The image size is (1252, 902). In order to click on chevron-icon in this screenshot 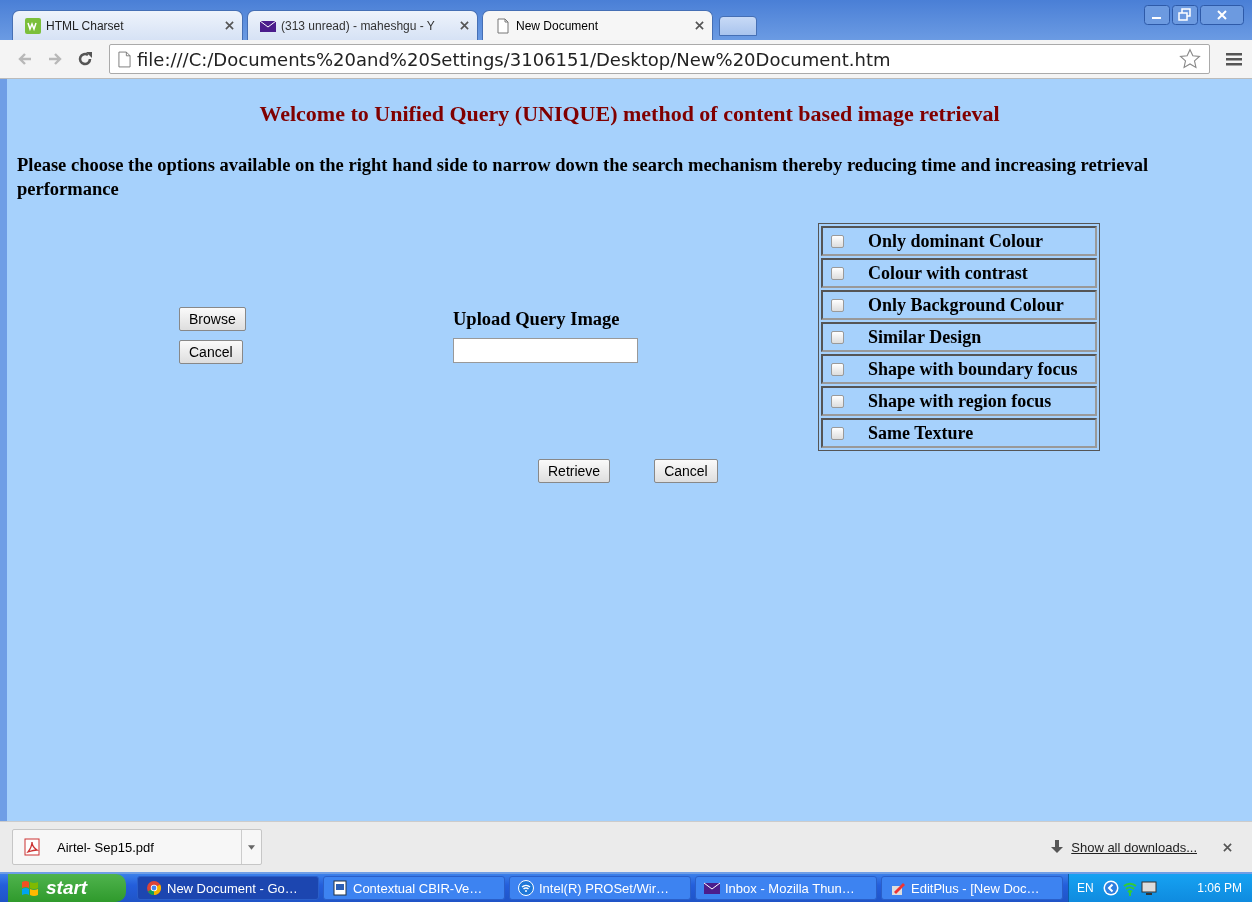, I will do `click(1110, 888)`.